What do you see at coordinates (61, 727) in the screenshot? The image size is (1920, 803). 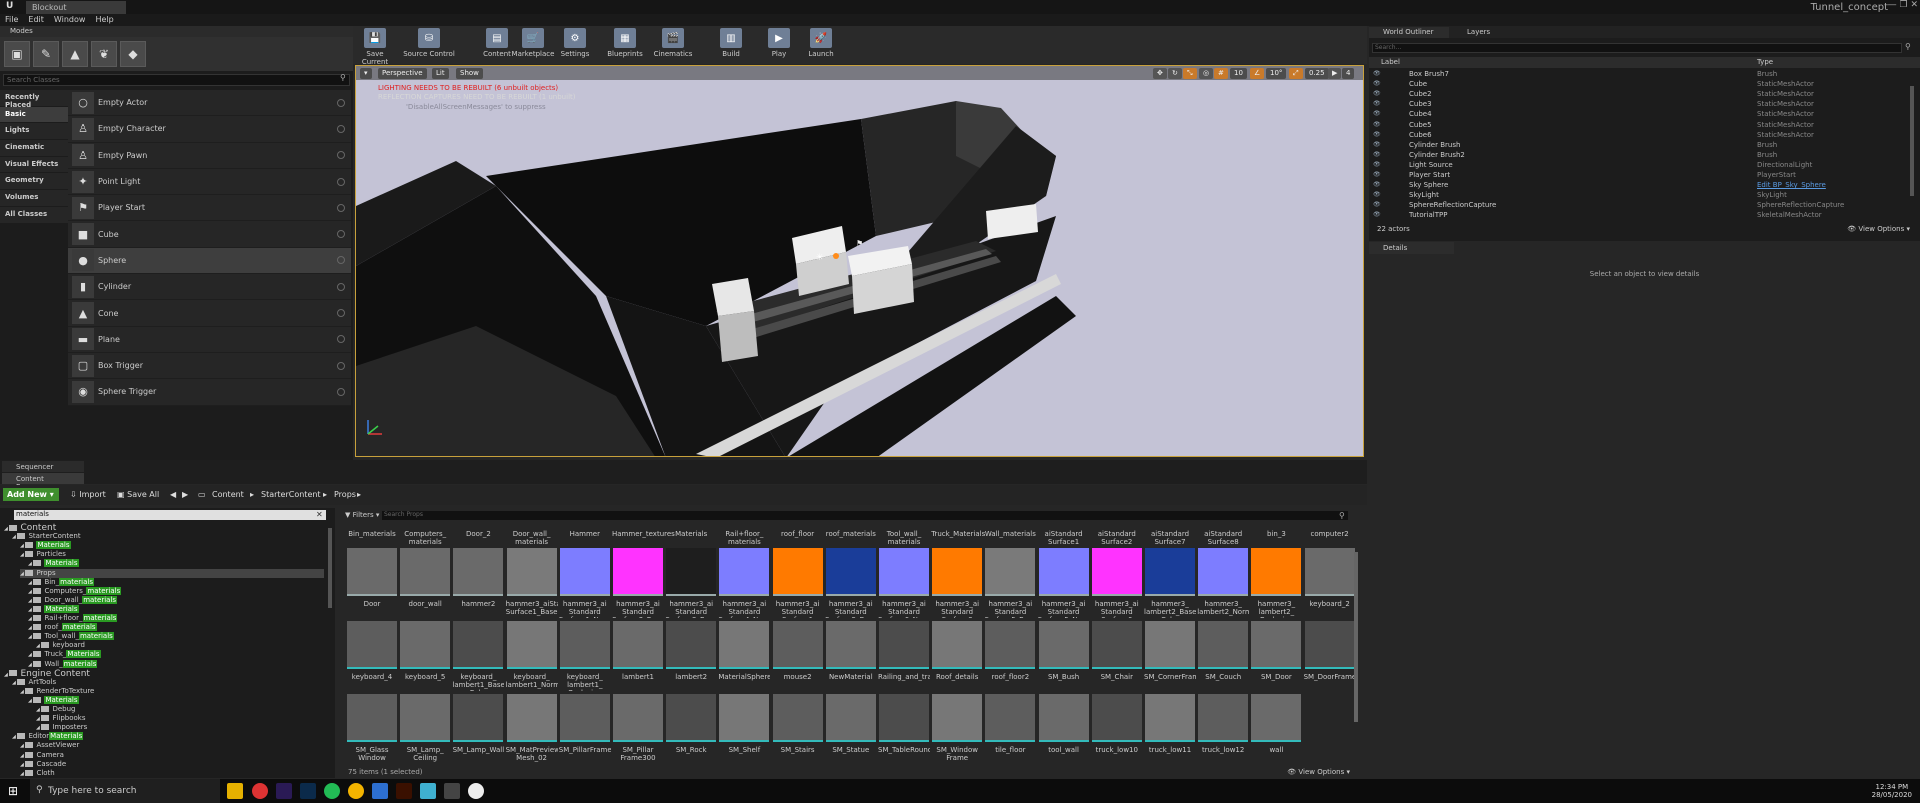 I see `tree-folder: ◢ Imposters` at bounding box center [61, 727].